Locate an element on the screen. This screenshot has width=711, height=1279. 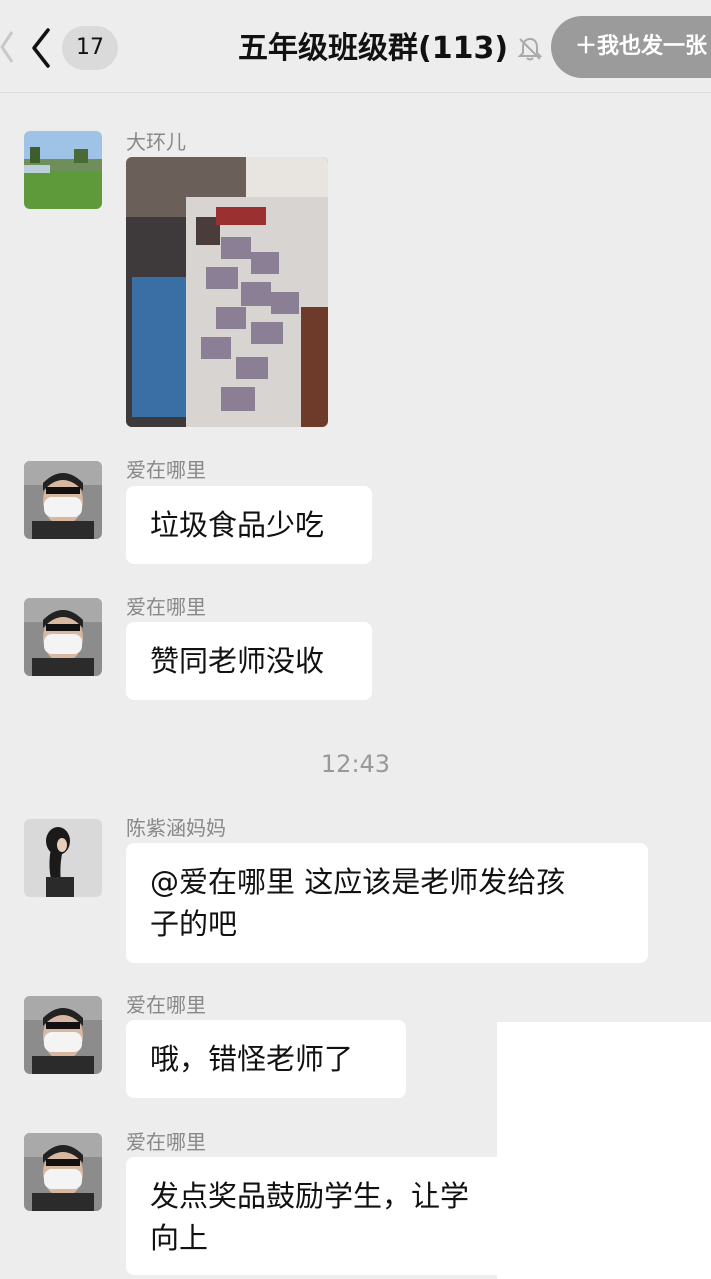
chat-header: 17 五年级班级群(113) ＋我也发一张 is located at coordinates (355, 46).